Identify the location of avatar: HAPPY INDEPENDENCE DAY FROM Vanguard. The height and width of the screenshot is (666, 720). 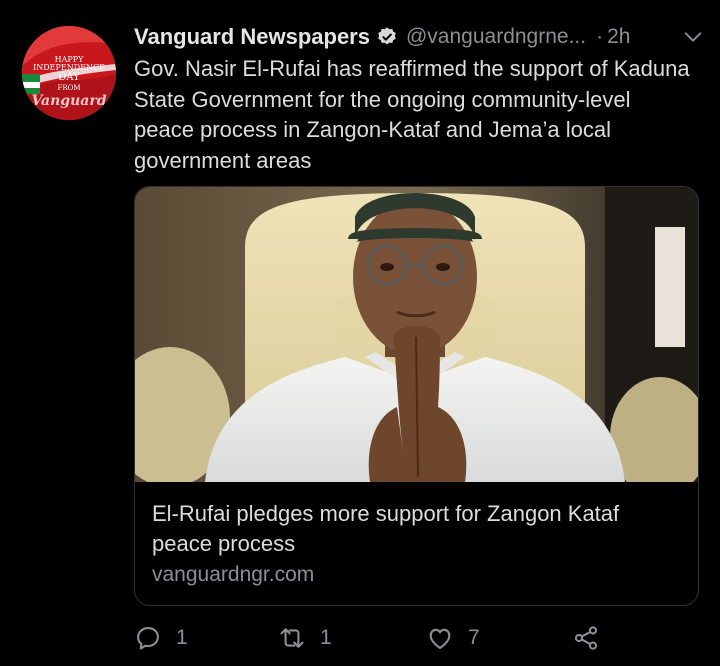
(69, 73).